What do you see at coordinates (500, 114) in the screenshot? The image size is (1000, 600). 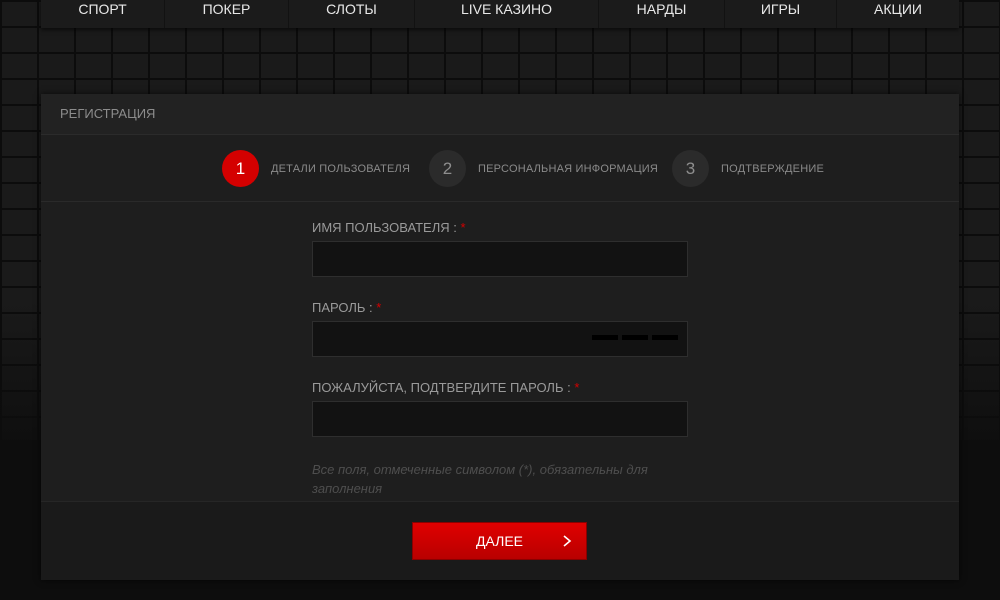 I see `panel-title: РЕГИСТРАЦИЯ` at bounding box center [500, 114].